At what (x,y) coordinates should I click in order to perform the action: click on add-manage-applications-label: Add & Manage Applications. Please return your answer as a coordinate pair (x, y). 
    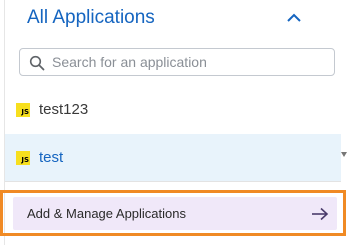
    Looking at the image, I should click on (106, 213).